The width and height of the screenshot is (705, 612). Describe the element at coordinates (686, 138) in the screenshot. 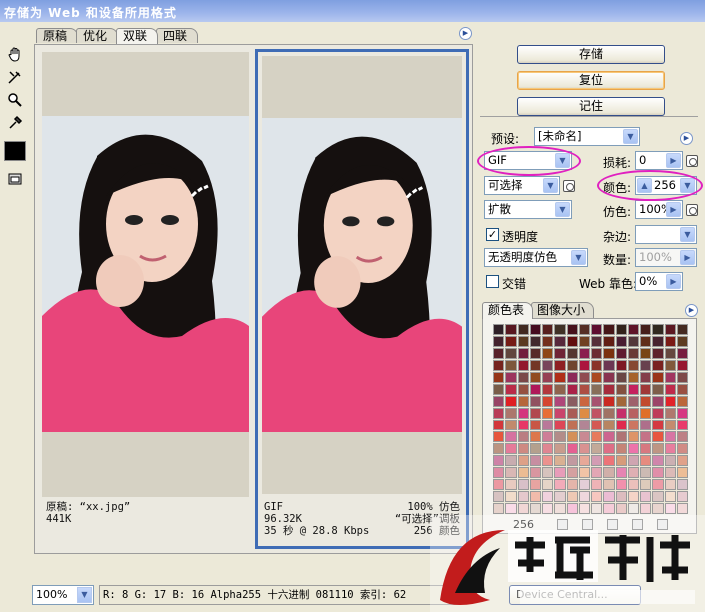

I see `optimize-menu-icon: ▶` at that location.